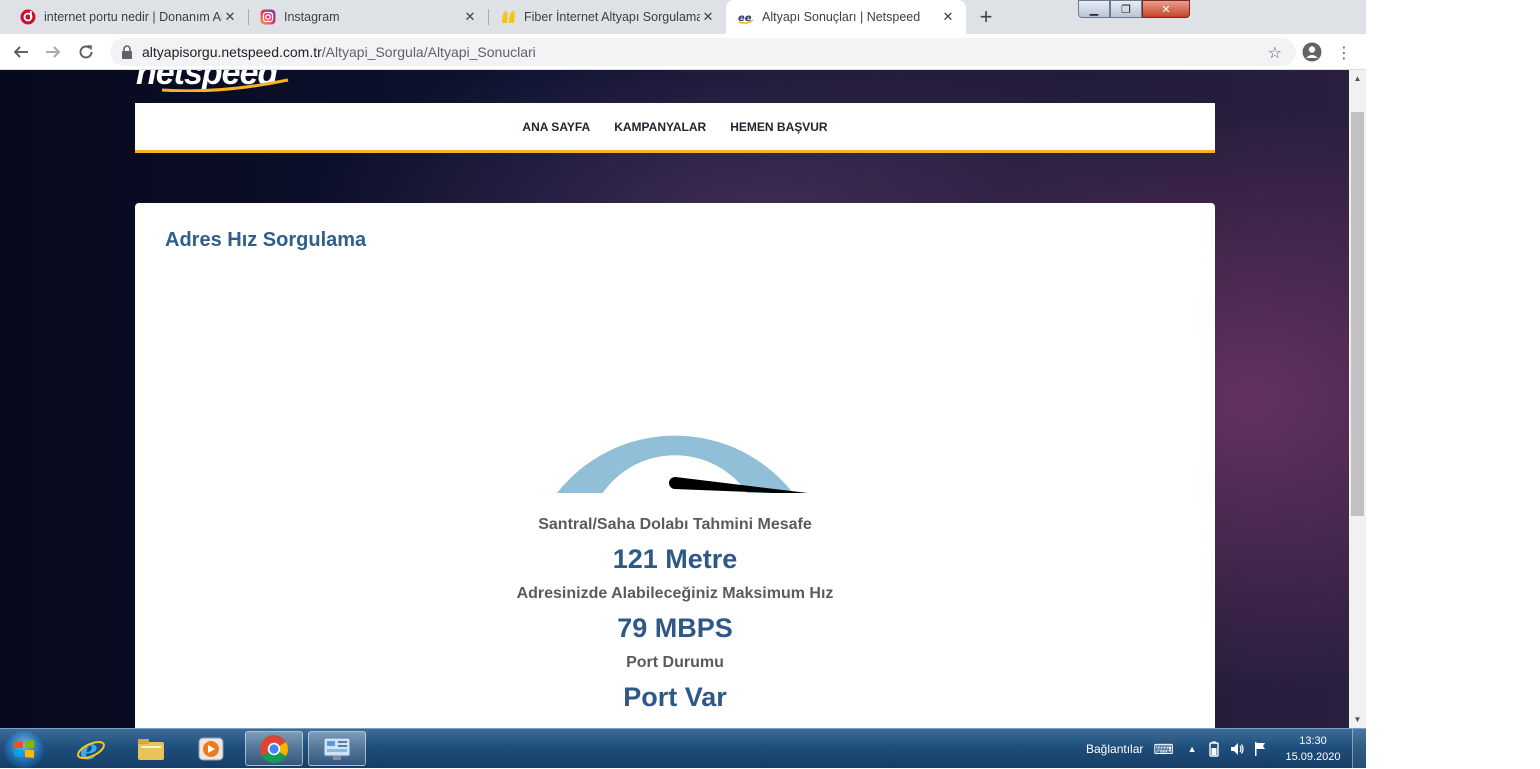  Describe the element at coordinates (368, 17) in the screenshot. I see `tab-instagram: Instagram ✕` at that location.